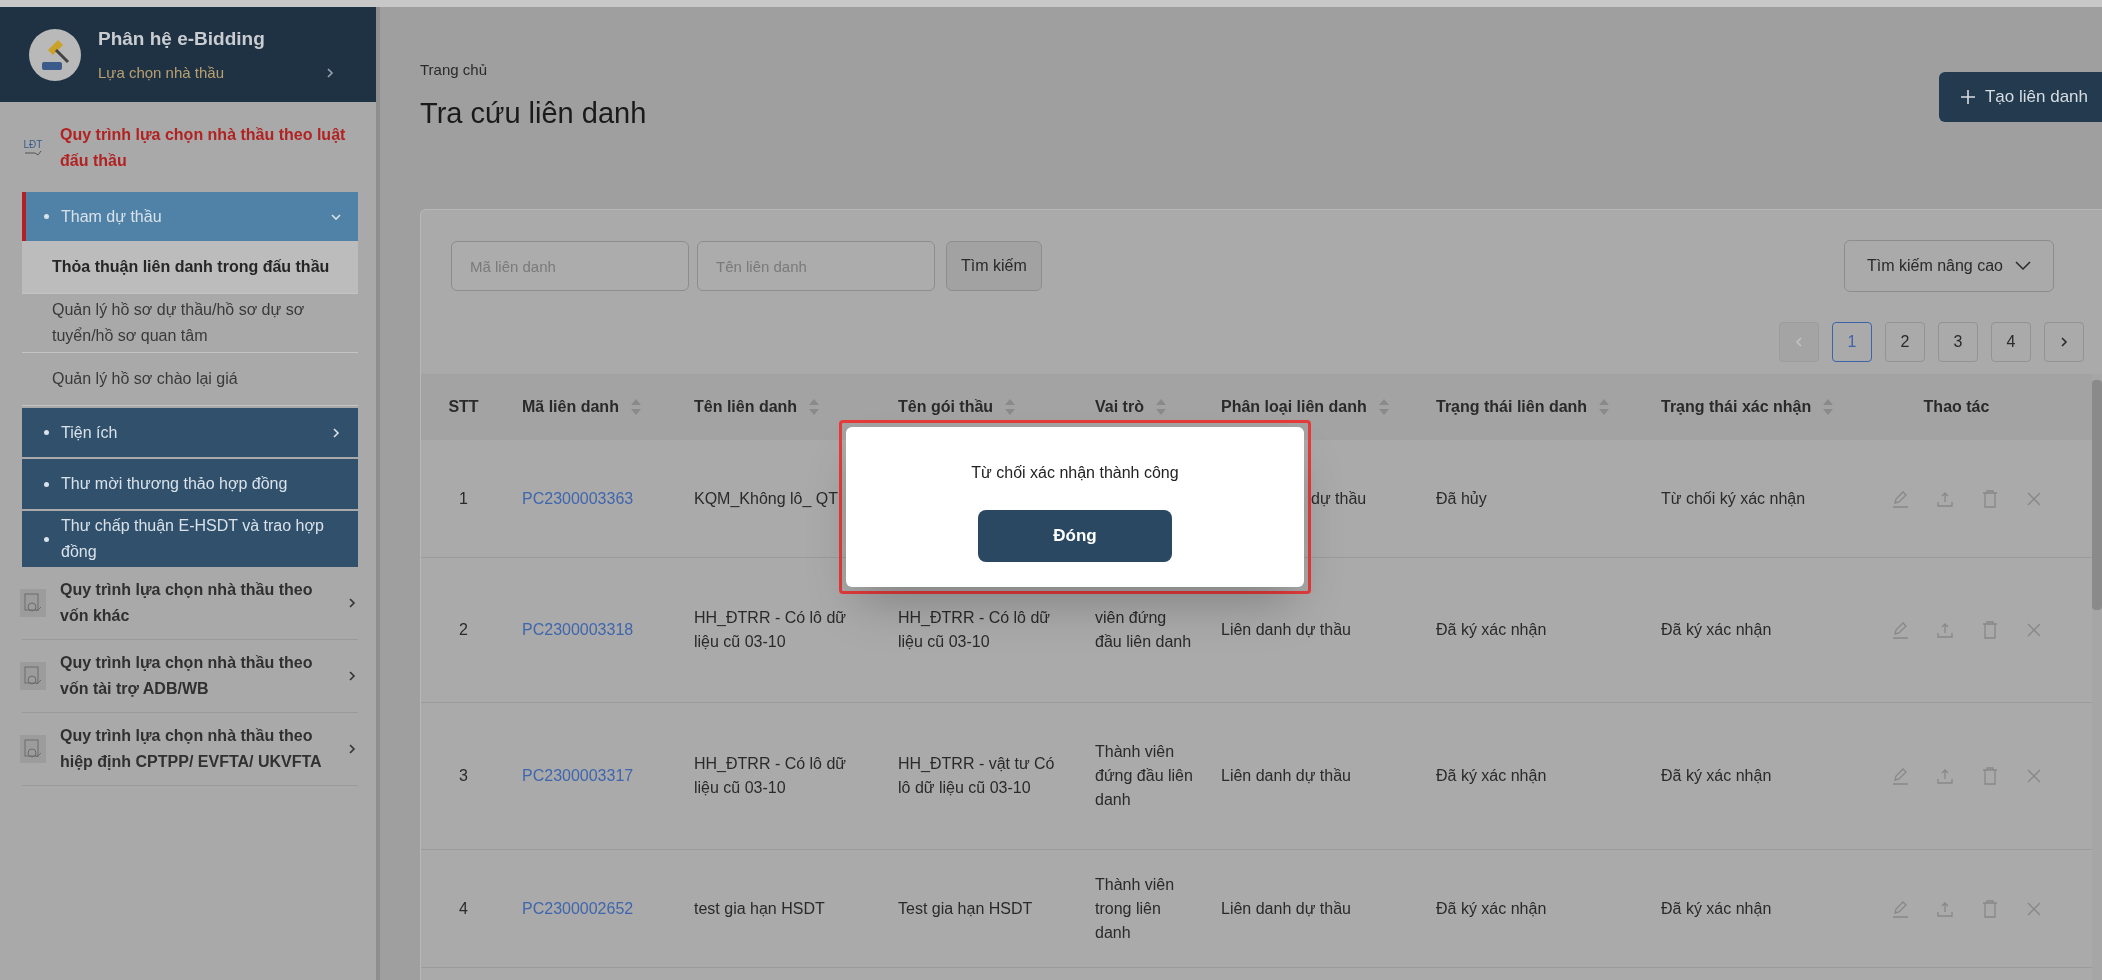 The height and width of the screenshot is (980, 2102). Describe the element at coordinates (976, 775) in the screenshot. I see `table-cell: HH_ĐTRR - vật tư Có lô dữ liệu cũ 03-10` at that location.